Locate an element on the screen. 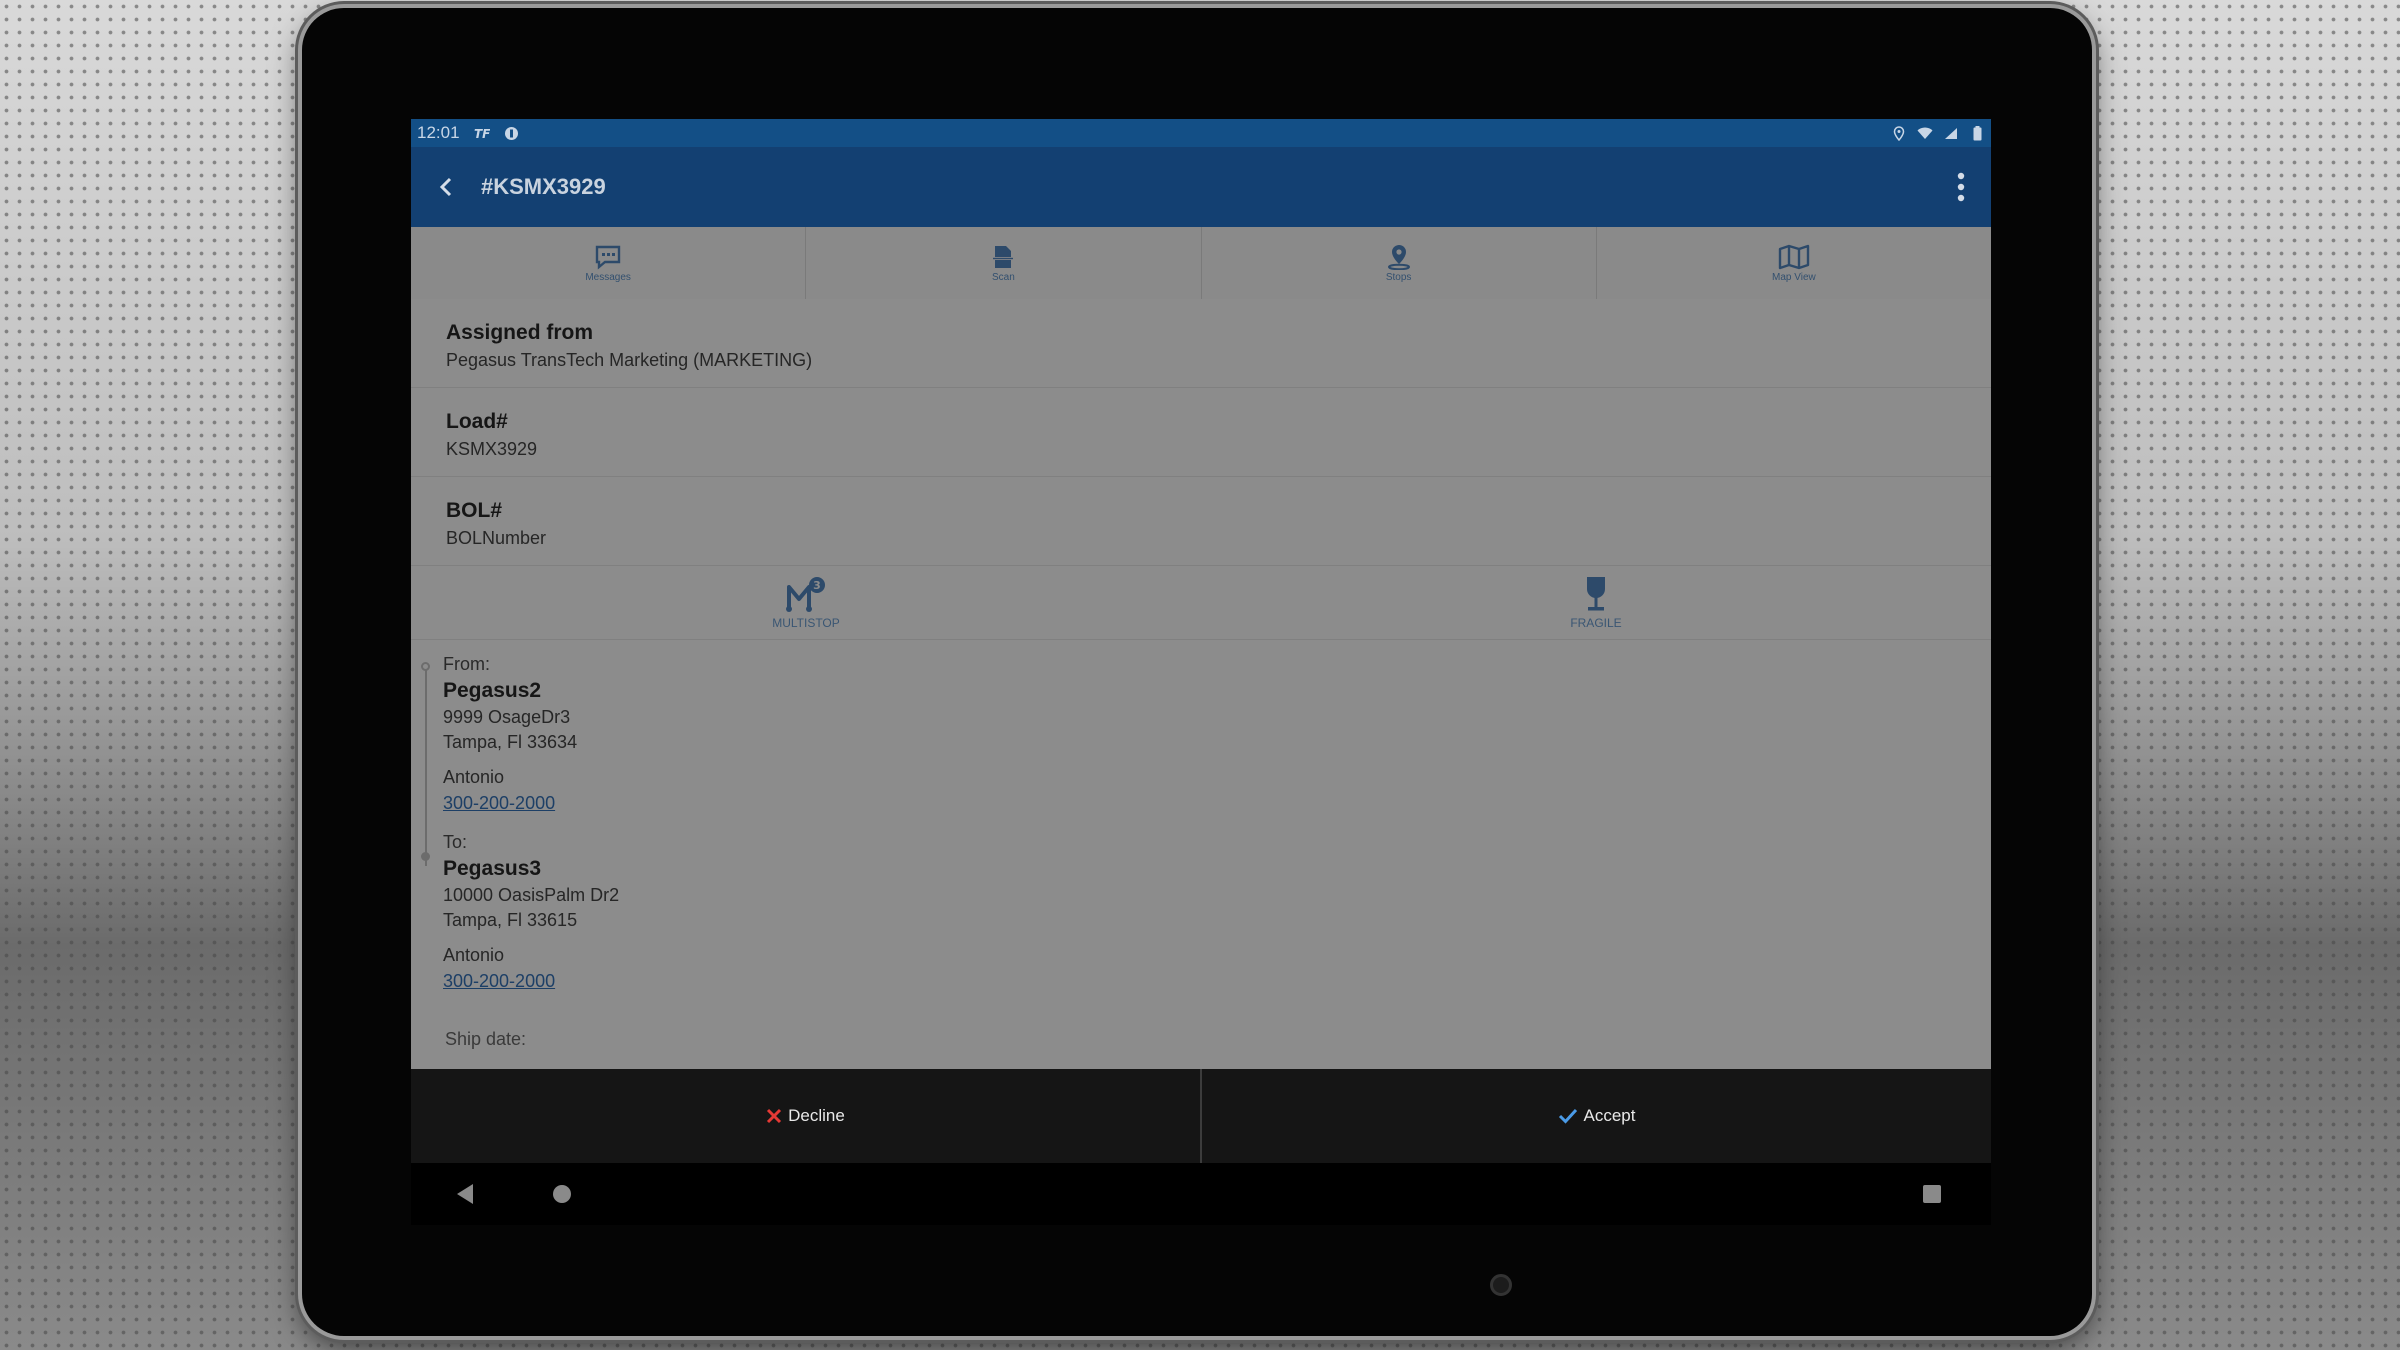 The image size is (2400, 1350). nav-recents-button is located at coordinates (1932, 1194).